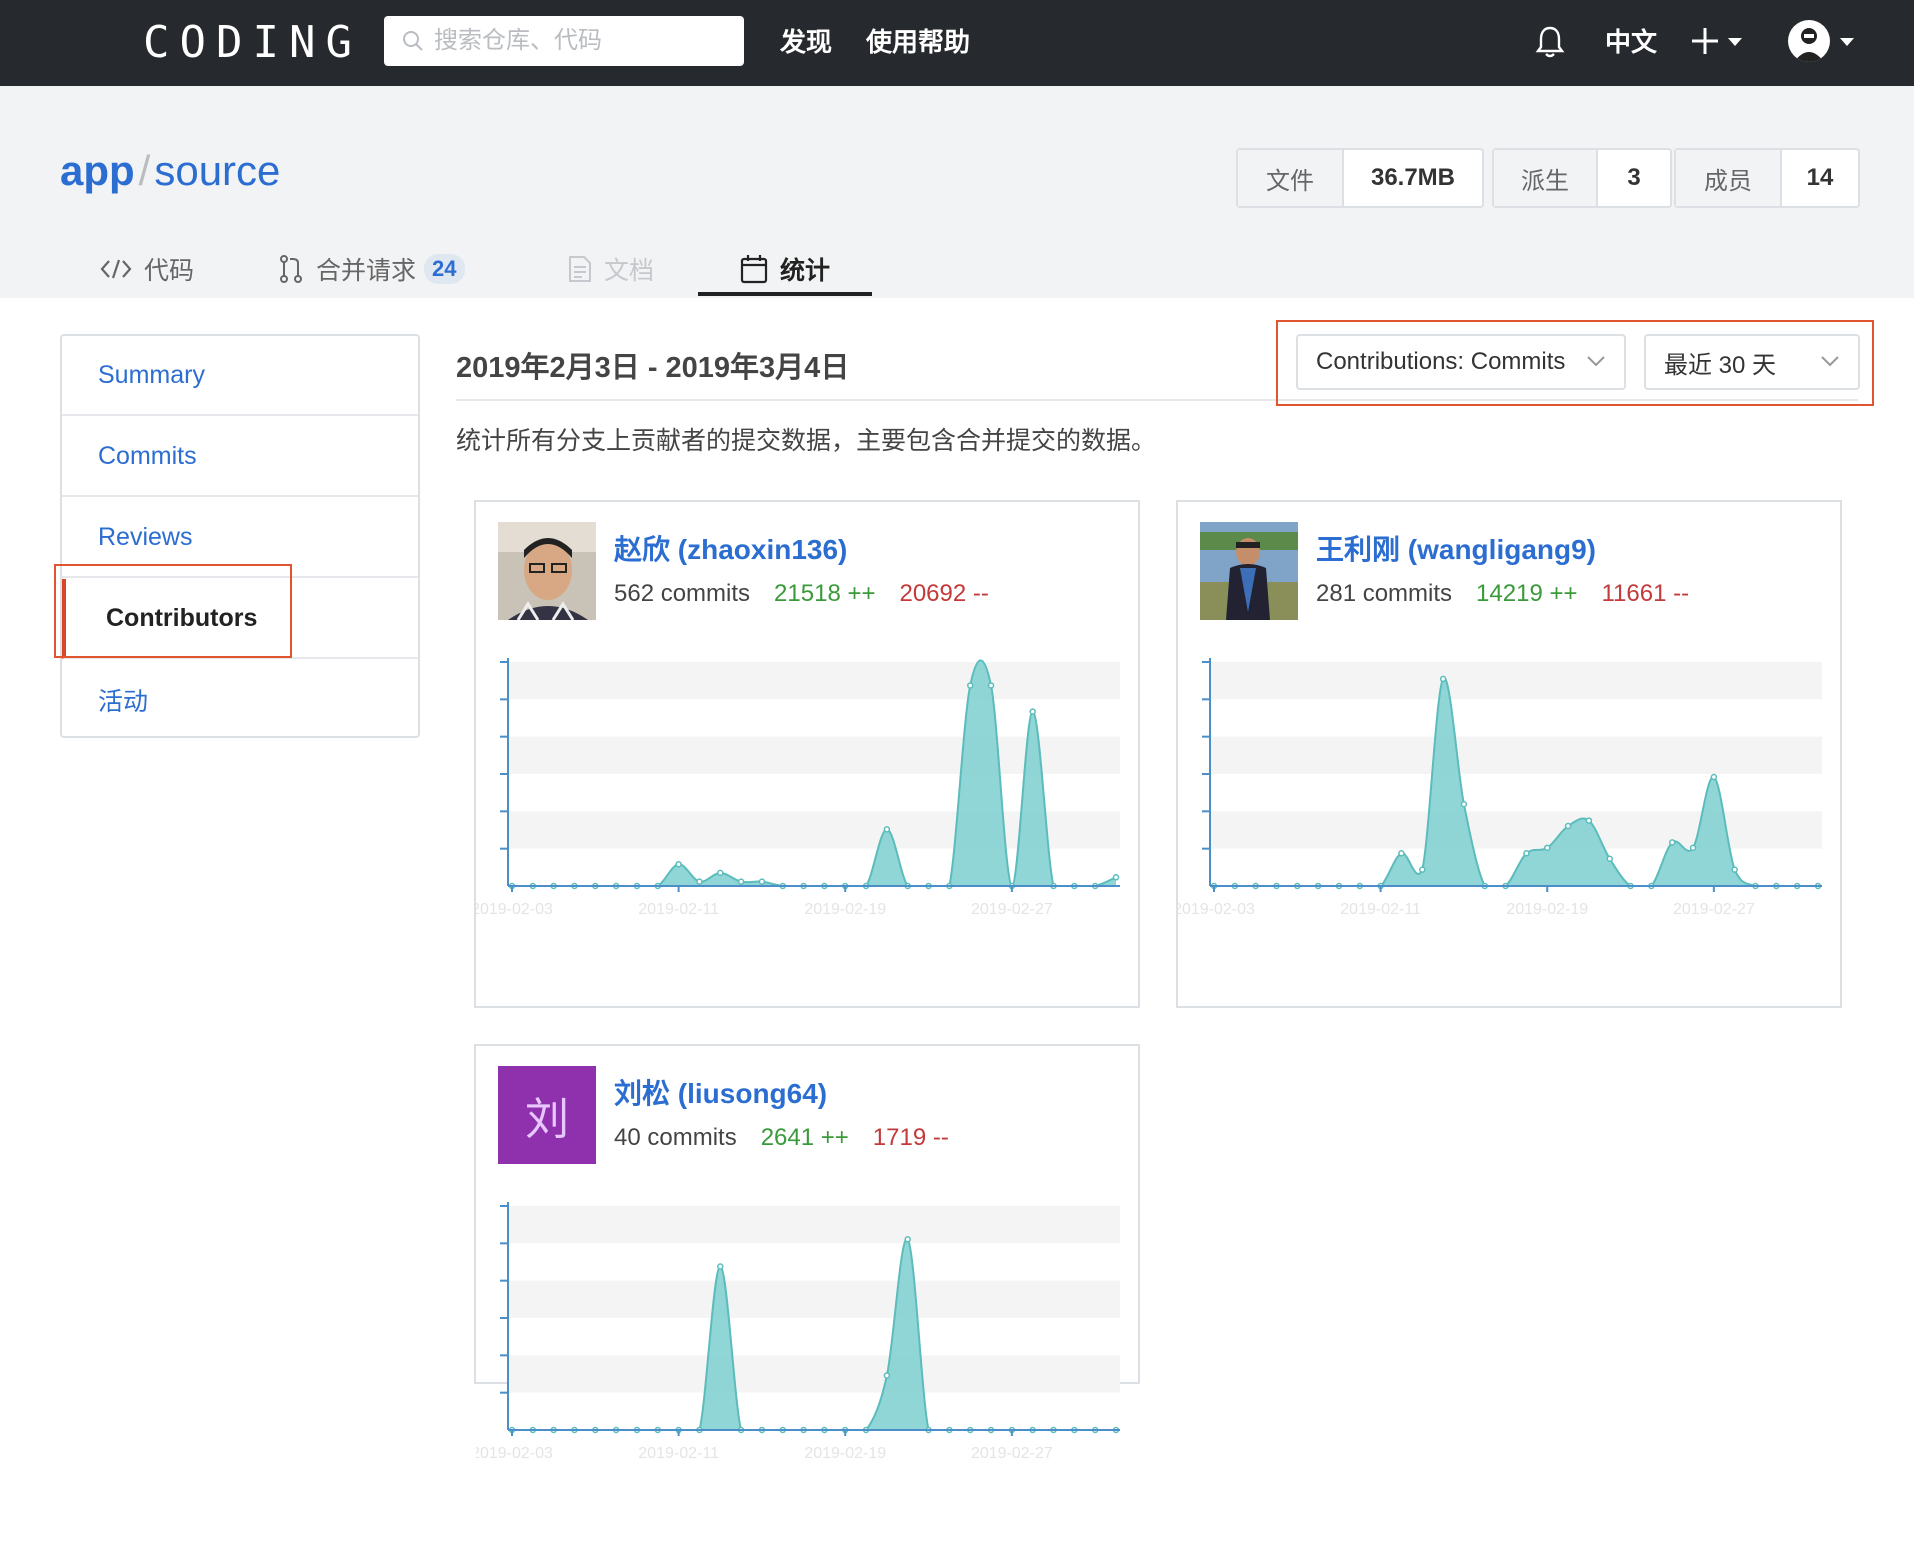 This screenshot has height=1552, width=1914. I want to click on search-input, so click(579, 41).